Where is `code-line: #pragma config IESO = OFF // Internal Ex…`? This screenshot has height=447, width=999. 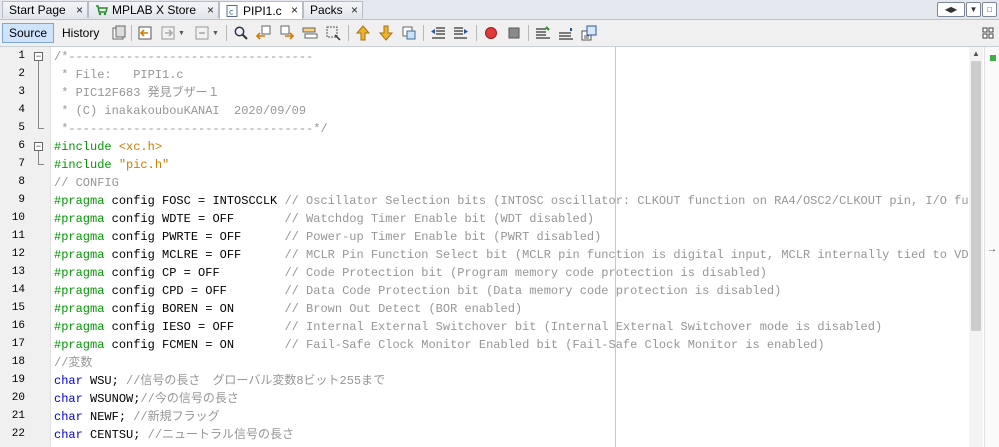 code-line: #pragma config IESO = OFF // Internal Ex… is located at coordinates (468, 327).